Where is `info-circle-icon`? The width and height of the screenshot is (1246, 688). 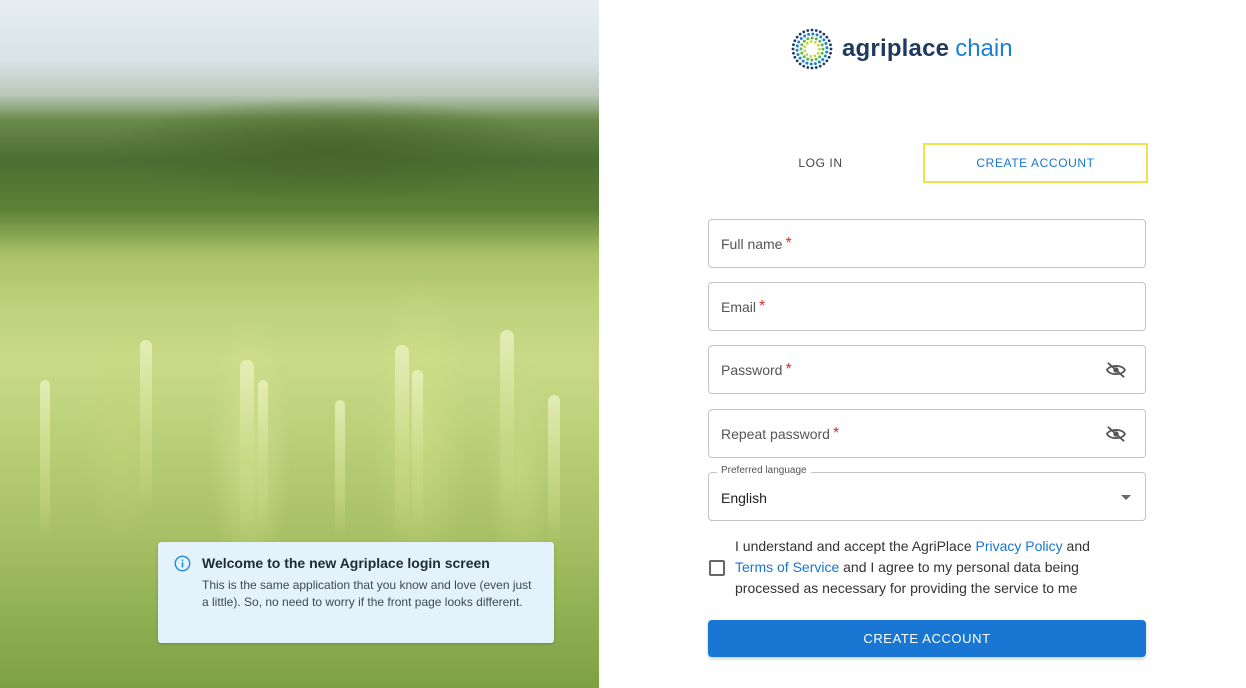
info-circle-icon is located at coordinates (182, 563).